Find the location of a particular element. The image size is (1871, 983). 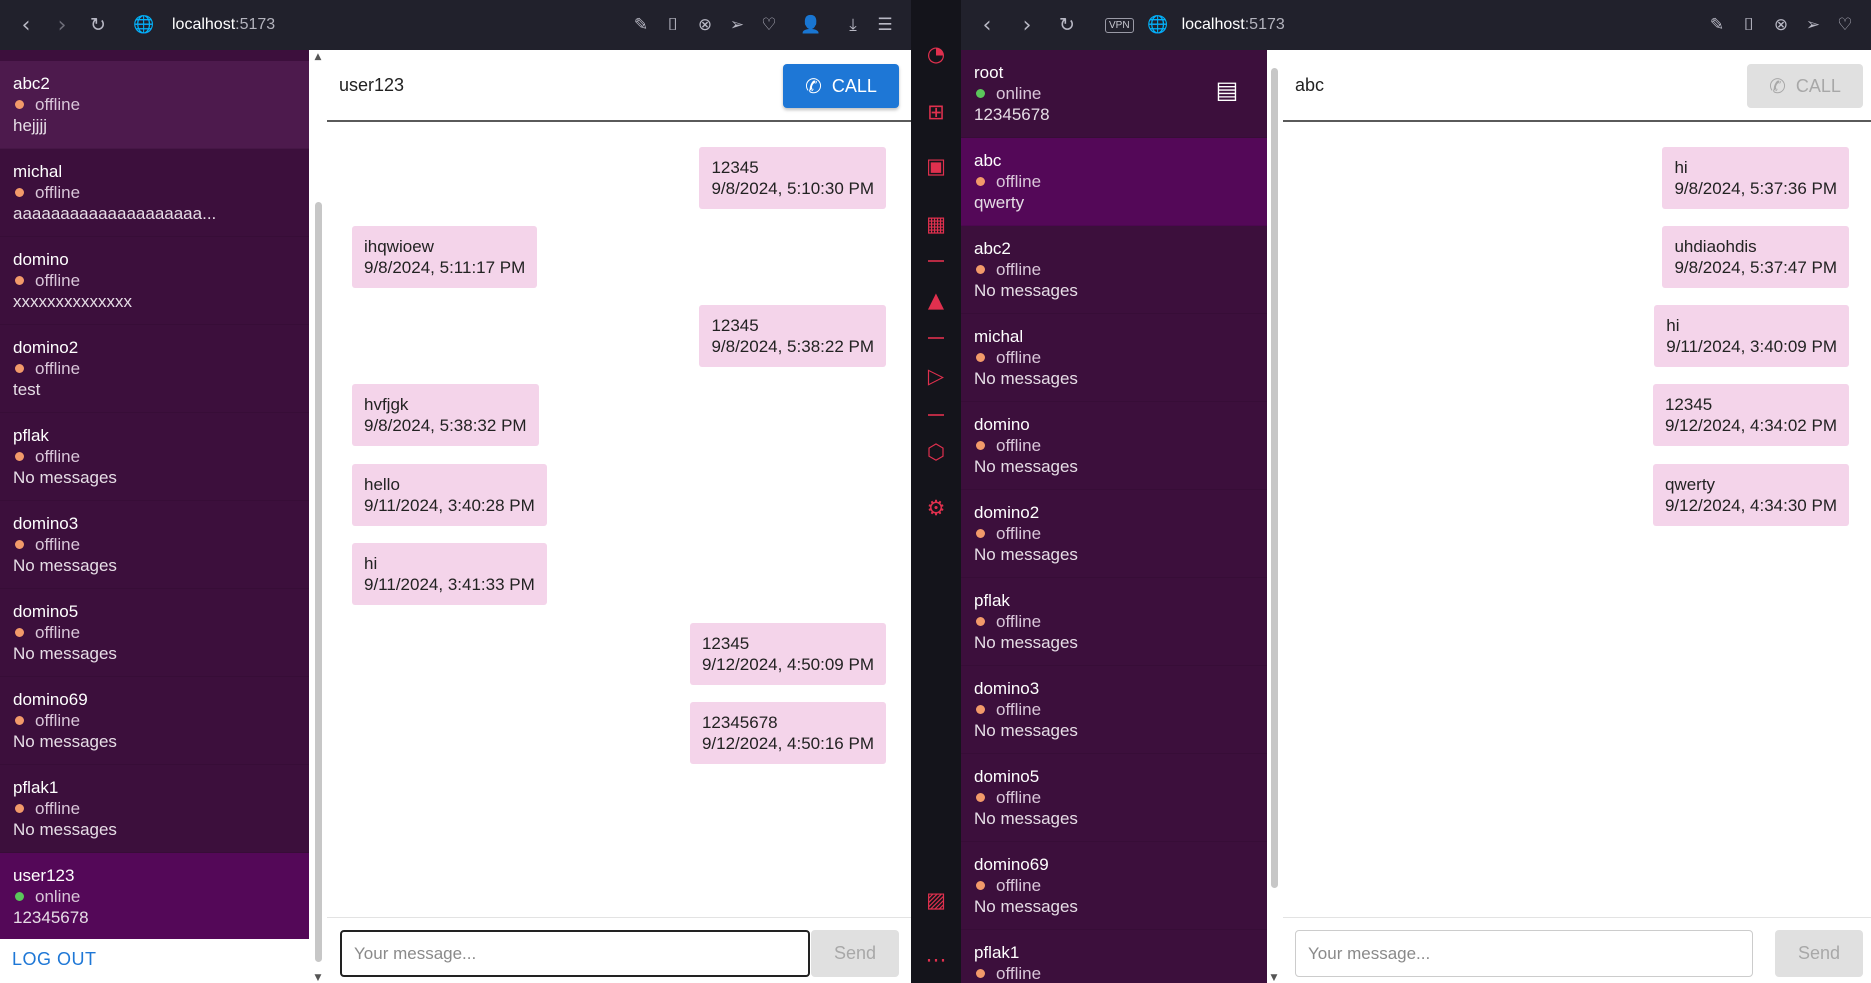

contact-item: domino offline No messages is located at coordinates (1114, 446).